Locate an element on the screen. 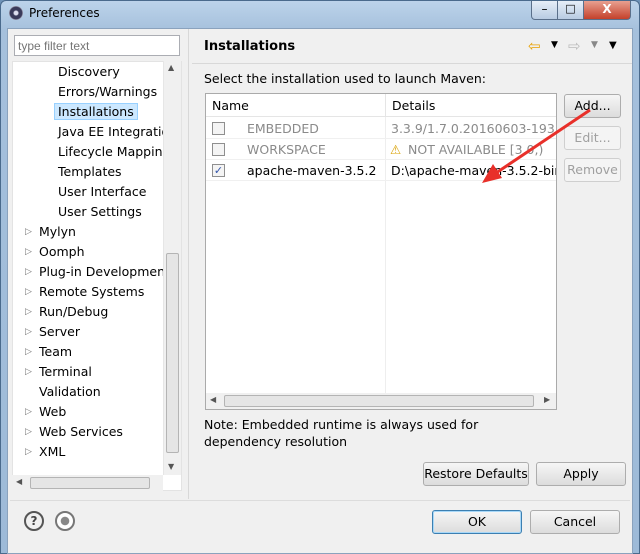 This screenshot has height=554, width=640. arrow-head is located at coordinates (492, 173).